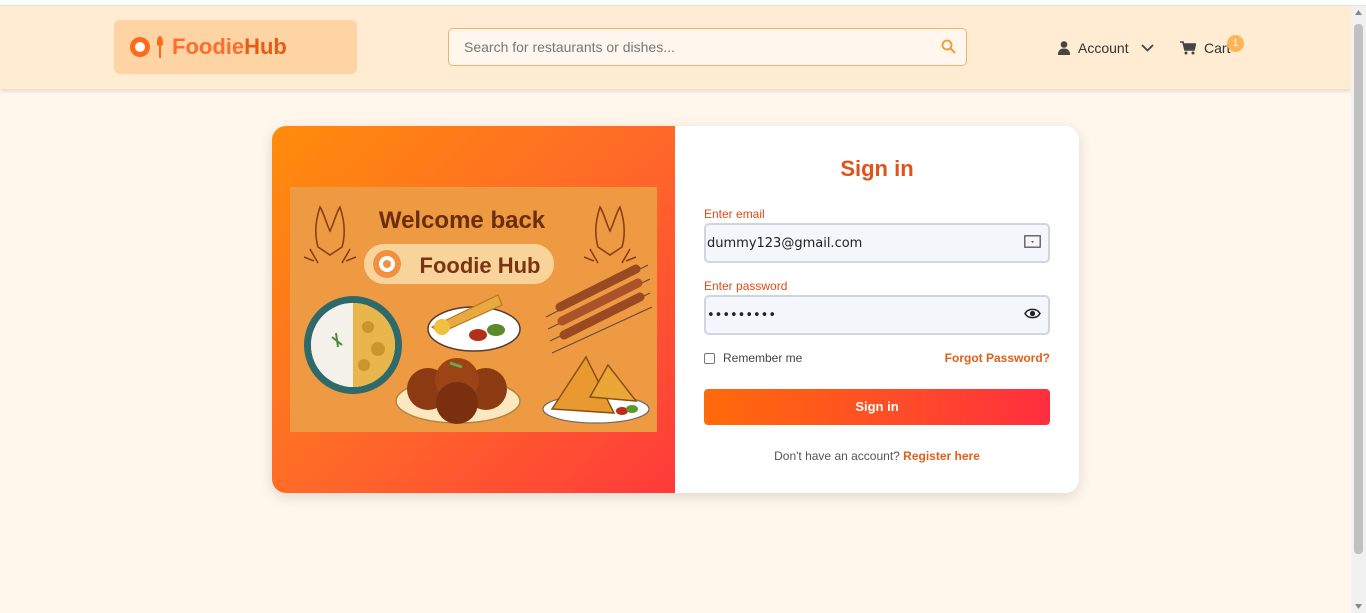 This screenshot has width=1366, height=613. I want to click on site-header: FoodieHub Account Cart 1, so click(675, 47).